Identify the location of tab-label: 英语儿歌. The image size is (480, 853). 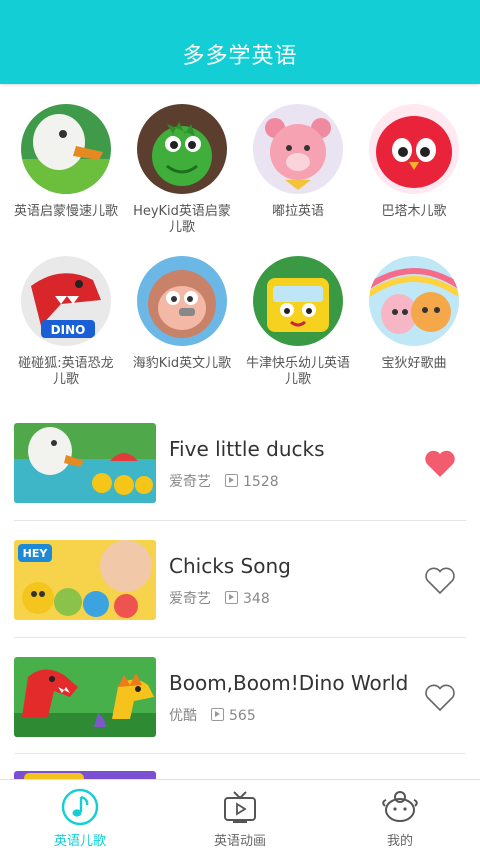
(79, 841).